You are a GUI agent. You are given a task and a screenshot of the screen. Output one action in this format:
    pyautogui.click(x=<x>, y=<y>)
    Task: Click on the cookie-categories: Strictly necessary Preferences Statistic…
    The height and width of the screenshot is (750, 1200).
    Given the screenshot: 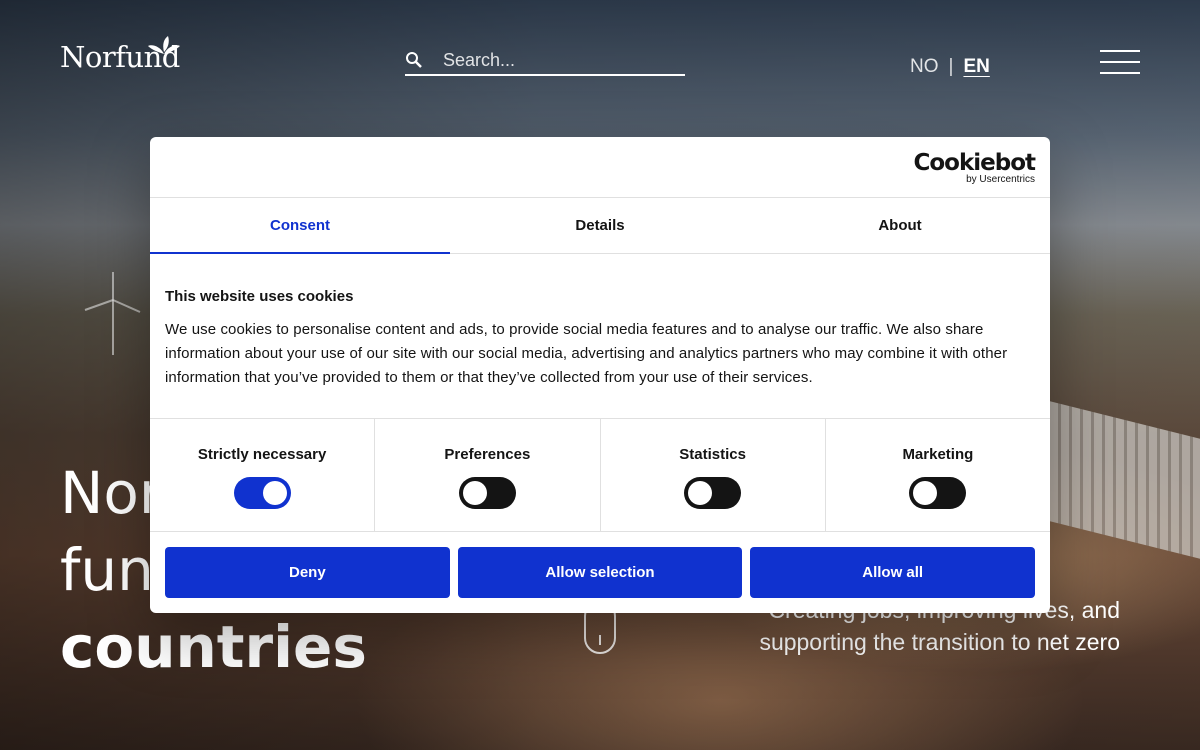 What is the action you would take?
    pyautogui.click(x=600, y=475)
    